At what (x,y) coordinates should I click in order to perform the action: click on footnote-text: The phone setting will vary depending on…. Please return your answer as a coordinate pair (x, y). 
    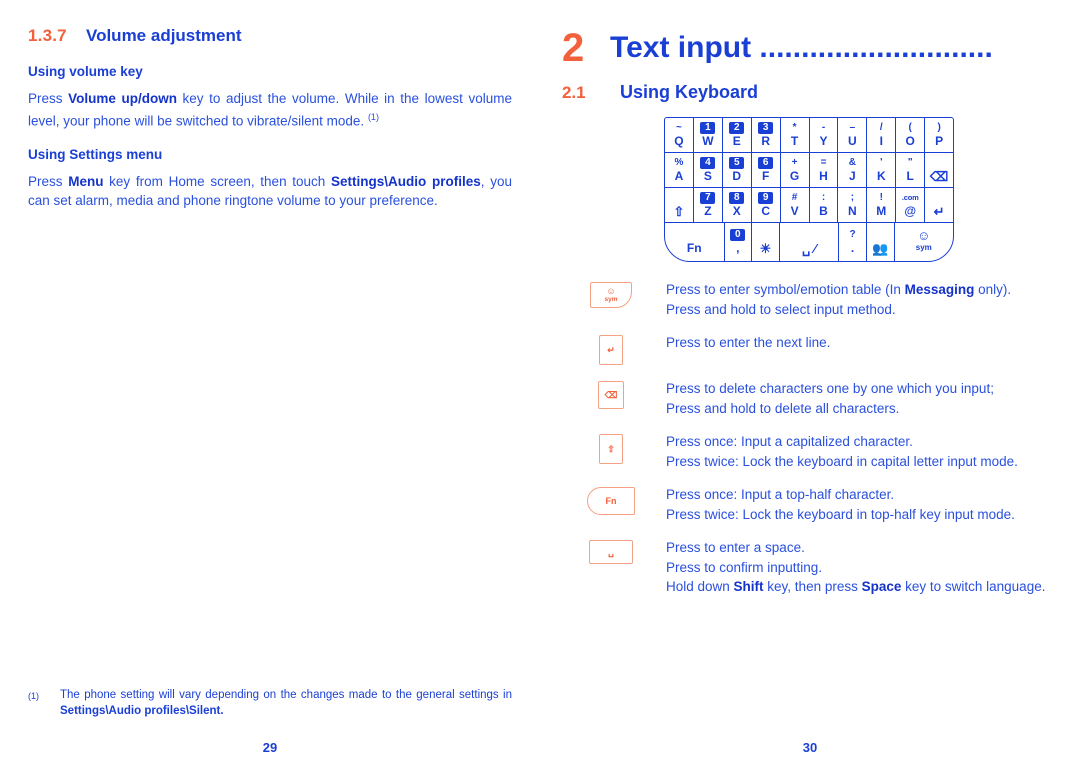
    Looking at the image, I should click on (286, 703).